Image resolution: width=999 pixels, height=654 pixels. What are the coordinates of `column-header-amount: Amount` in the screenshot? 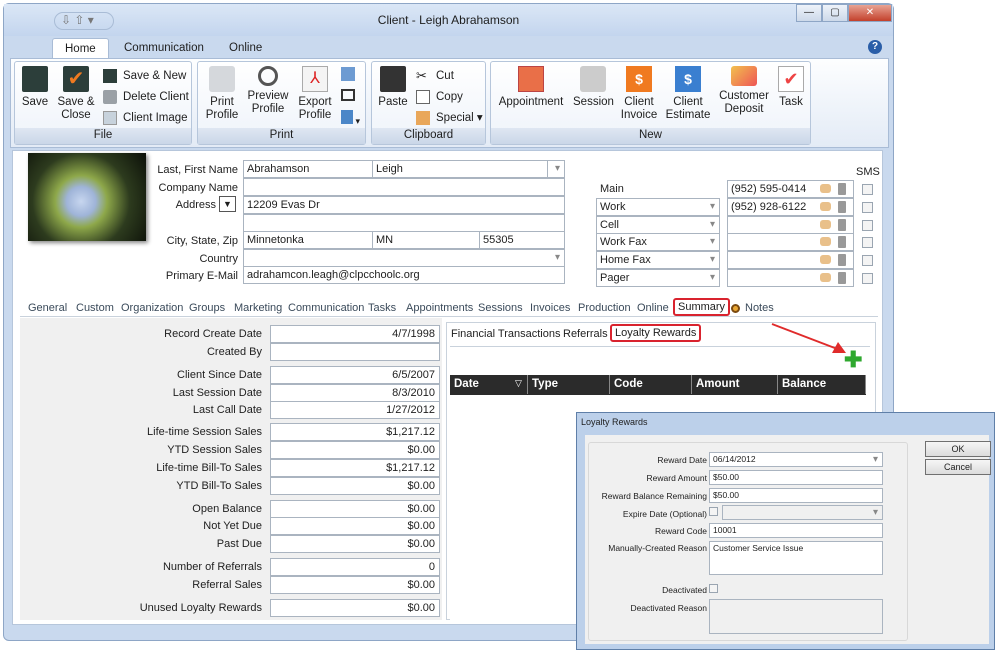 It's located at (735, 384).